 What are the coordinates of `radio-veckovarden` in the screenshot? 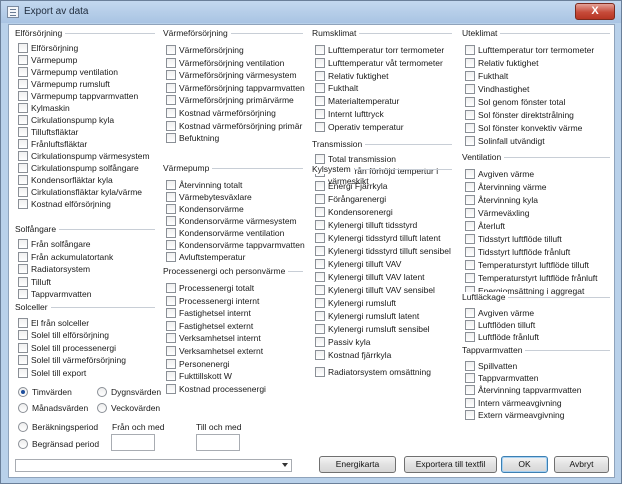 It's located at (102, 408).